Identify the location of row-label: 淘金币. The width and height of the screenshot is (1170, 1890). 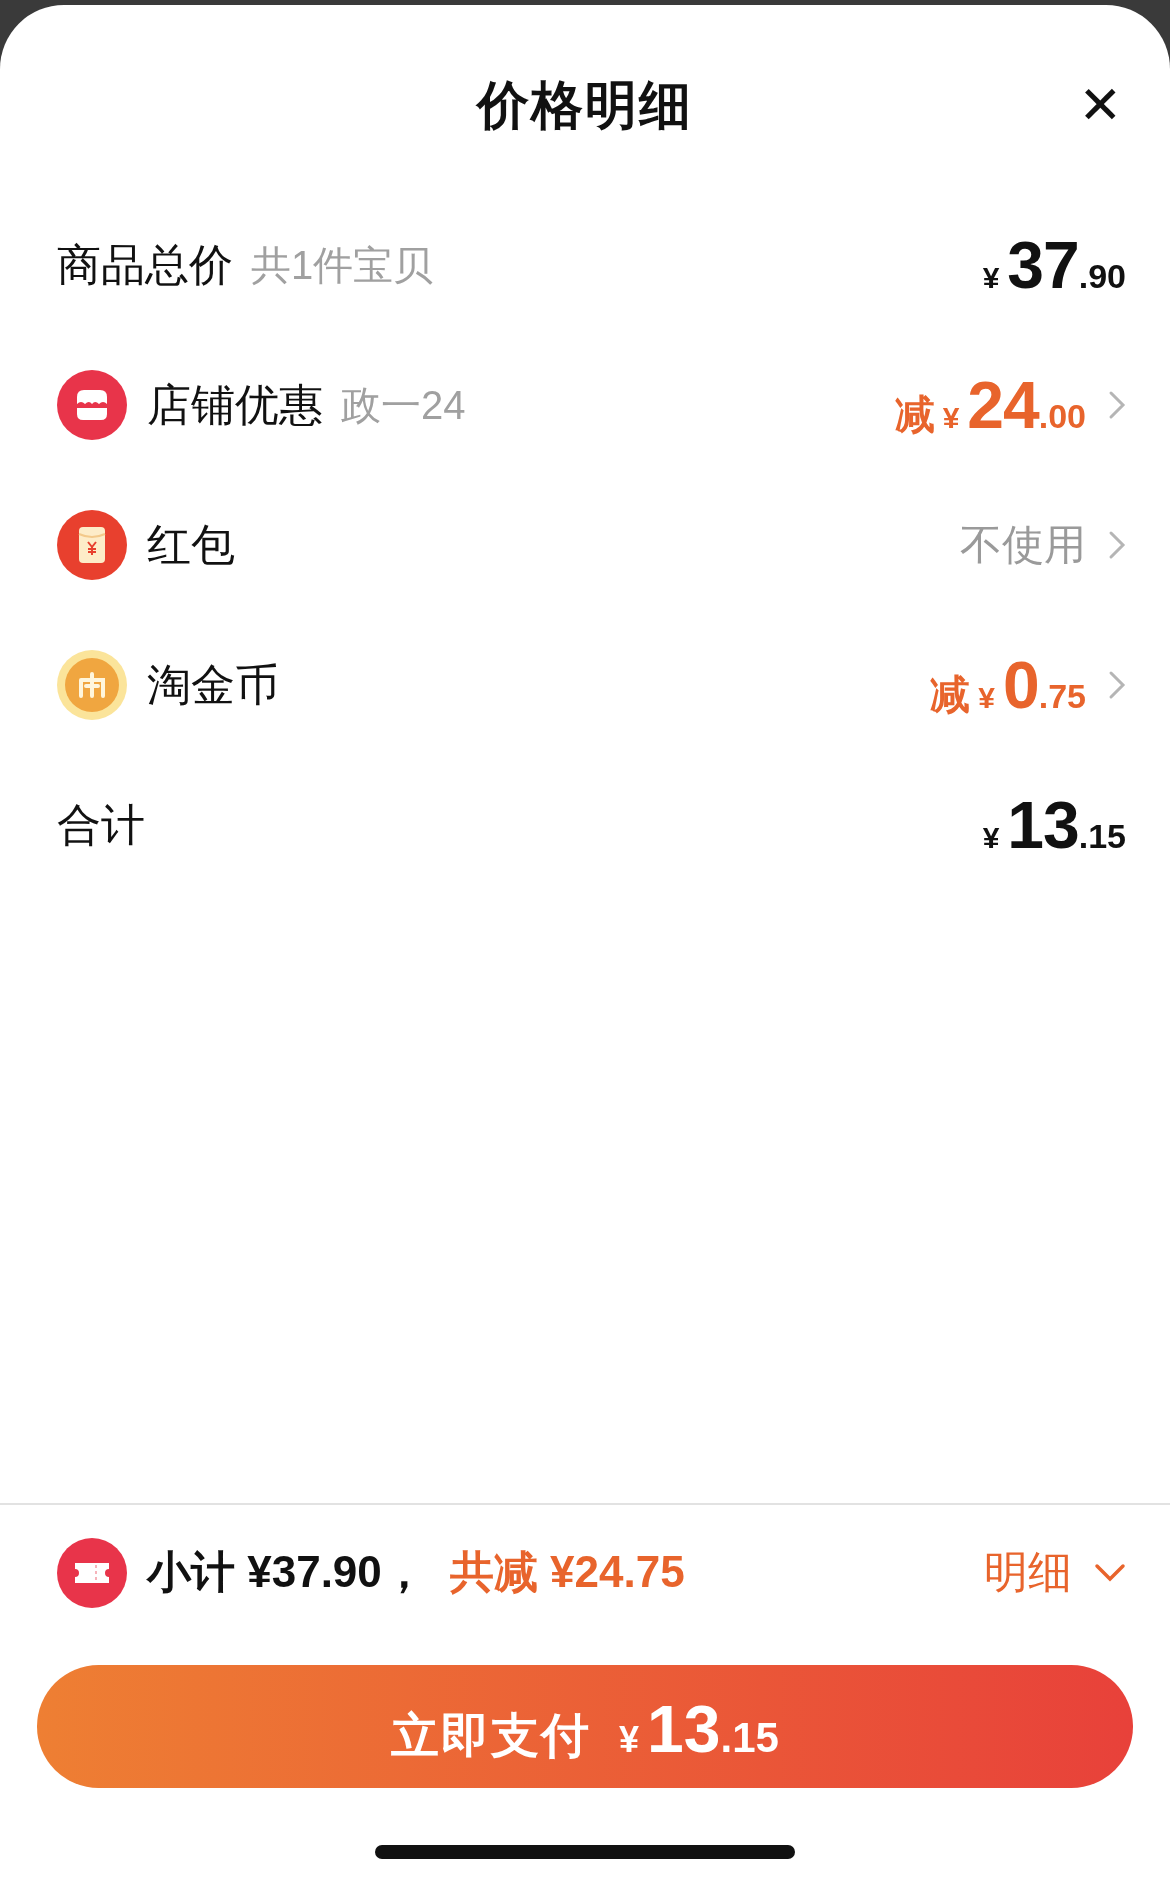
(213, 685).